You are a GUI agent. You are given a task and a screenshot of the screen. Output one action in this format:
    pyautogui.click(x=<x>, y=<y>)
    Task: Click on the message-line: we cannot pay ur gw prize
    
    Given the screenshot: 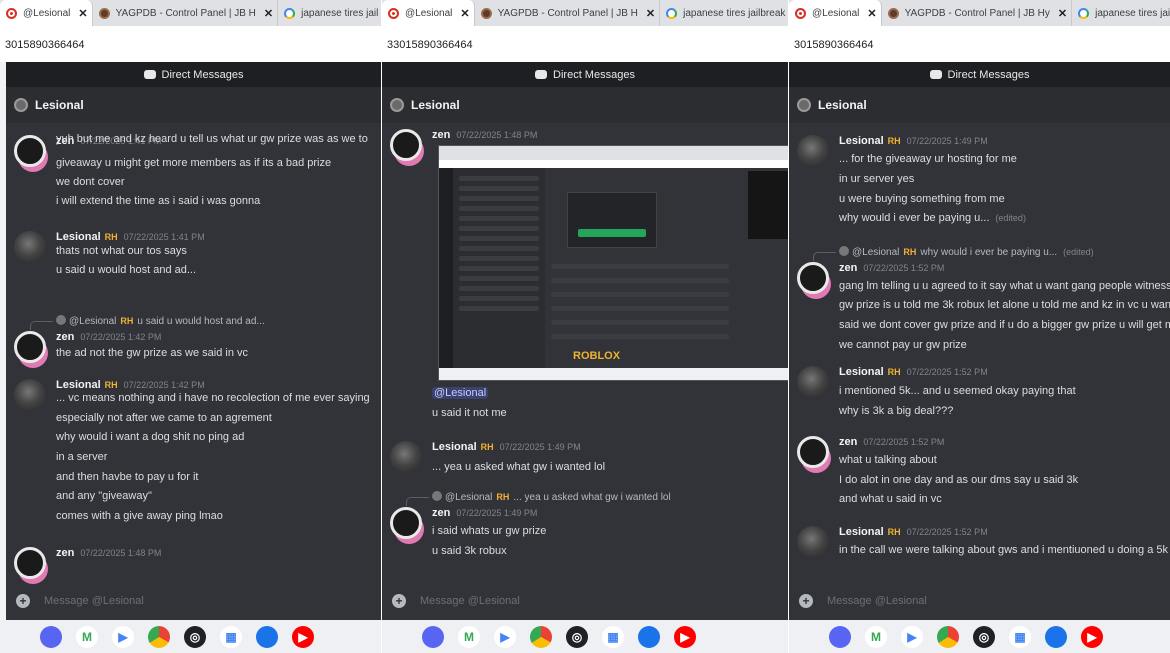 What is the action you would take?
    pyautogui.click(x=903, y=345)
    